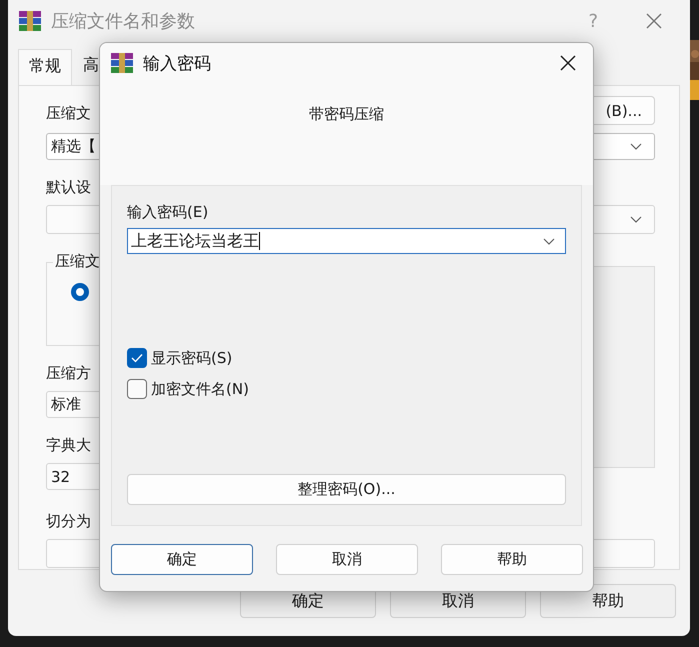 The height and width of the screenshot is (647, 699). Describe the element at coordinates (68, 113) in the screenshot. I see `field-label: 压缩文` at that location.